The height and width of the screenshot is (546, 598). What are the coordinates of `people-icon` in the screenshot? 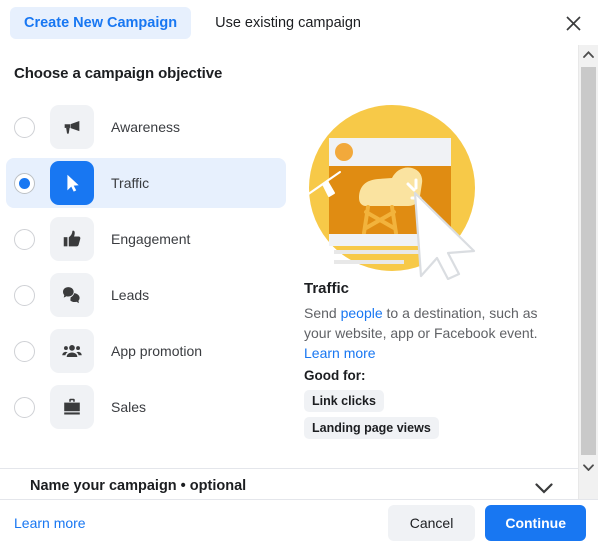 It's located at (72, 351).